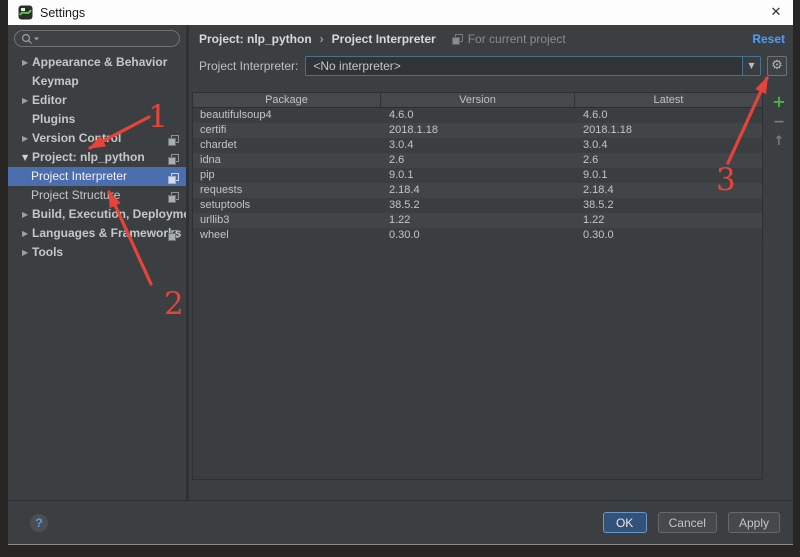  Describe the element at coordinates (687, 522) in the screenshot. I see `cancel-button: Cancel` at that location.